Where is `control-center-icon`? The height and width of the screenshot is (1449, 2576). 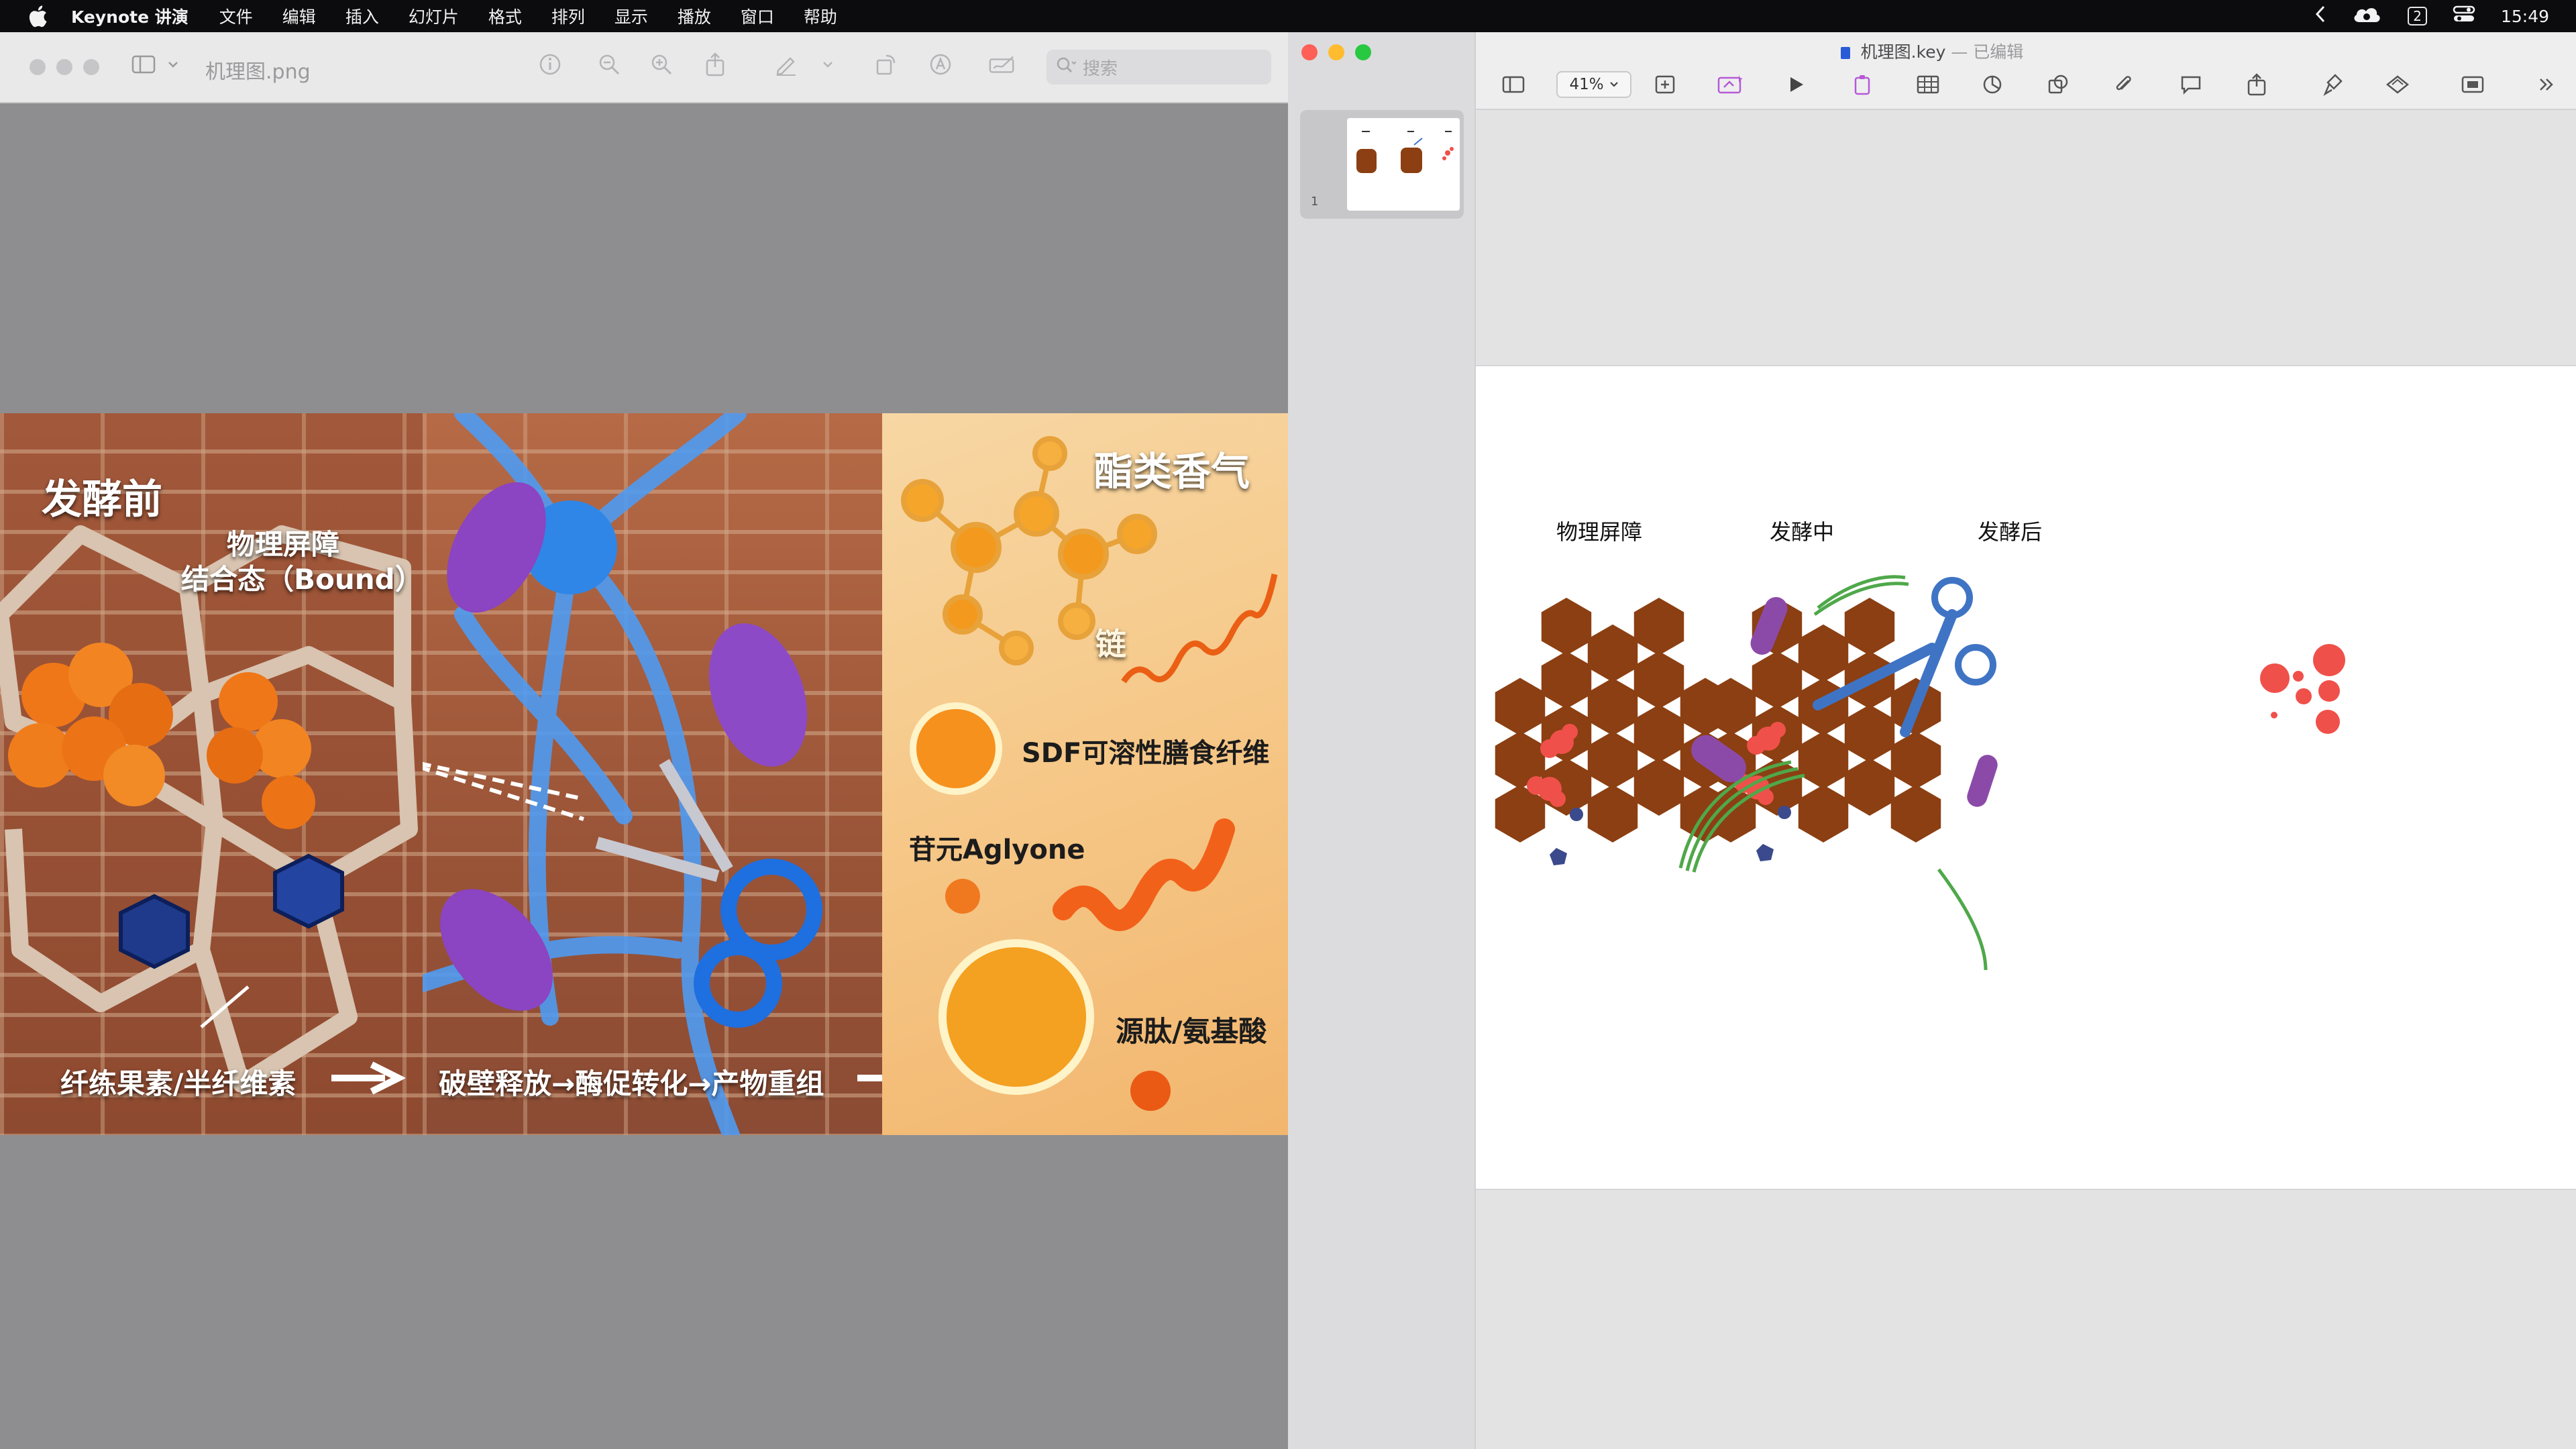 control-center-icon is located at coordinates (2464, 16).